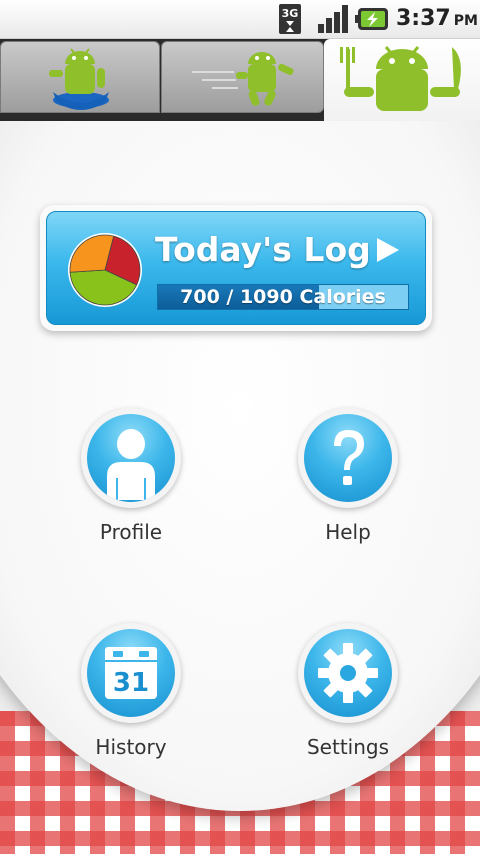 Image resolution: width=480 pixels, height=854 pixels. I want to click on battery-charging-icon, so click(371, 19).